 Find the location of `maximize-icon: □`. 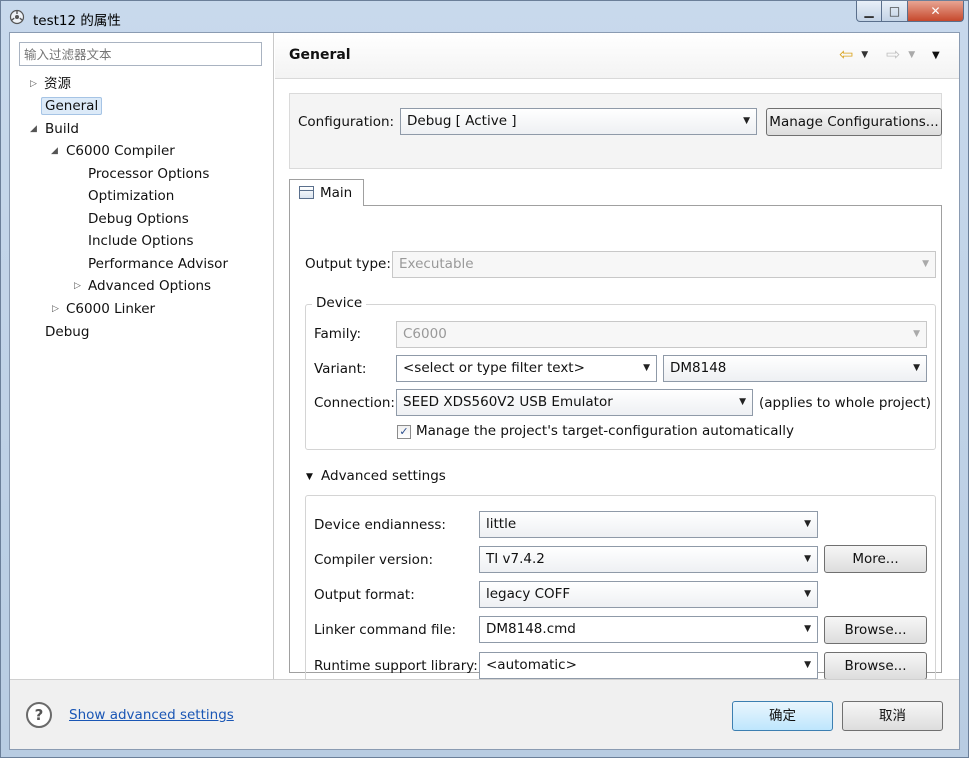

maximize-icon: □ is located at coordinates (894, 11).